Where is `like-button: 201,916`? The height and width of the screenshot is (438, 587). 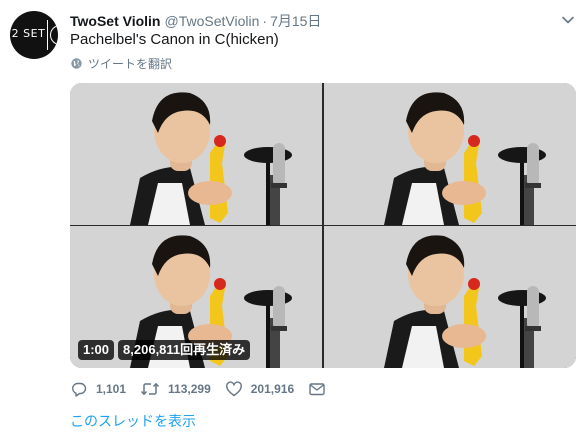 like-button: 201,916 is located at coordinates (259, 389).